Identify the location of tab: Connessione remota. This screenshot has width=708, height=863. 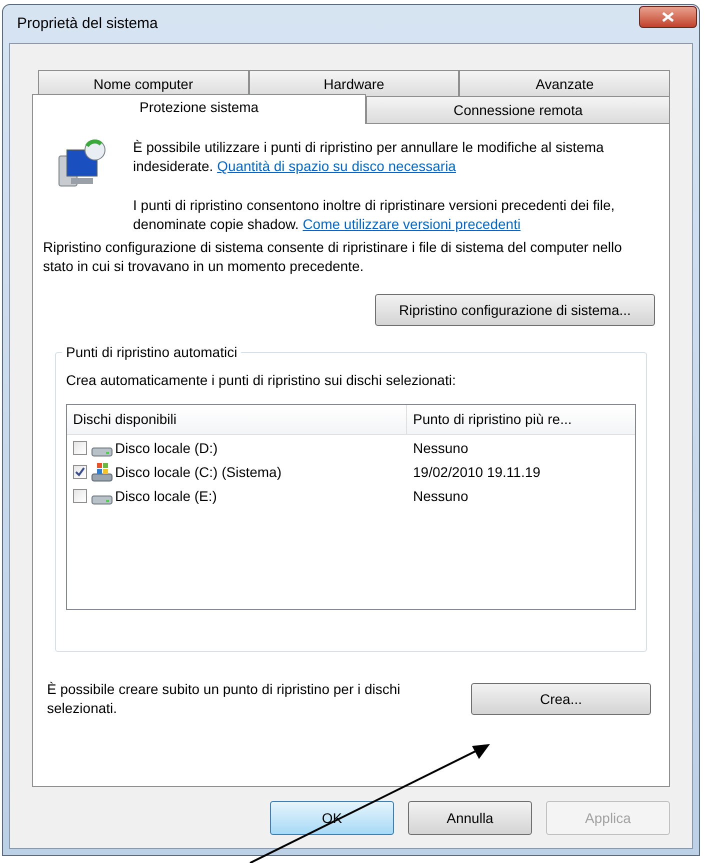
(518, 110).